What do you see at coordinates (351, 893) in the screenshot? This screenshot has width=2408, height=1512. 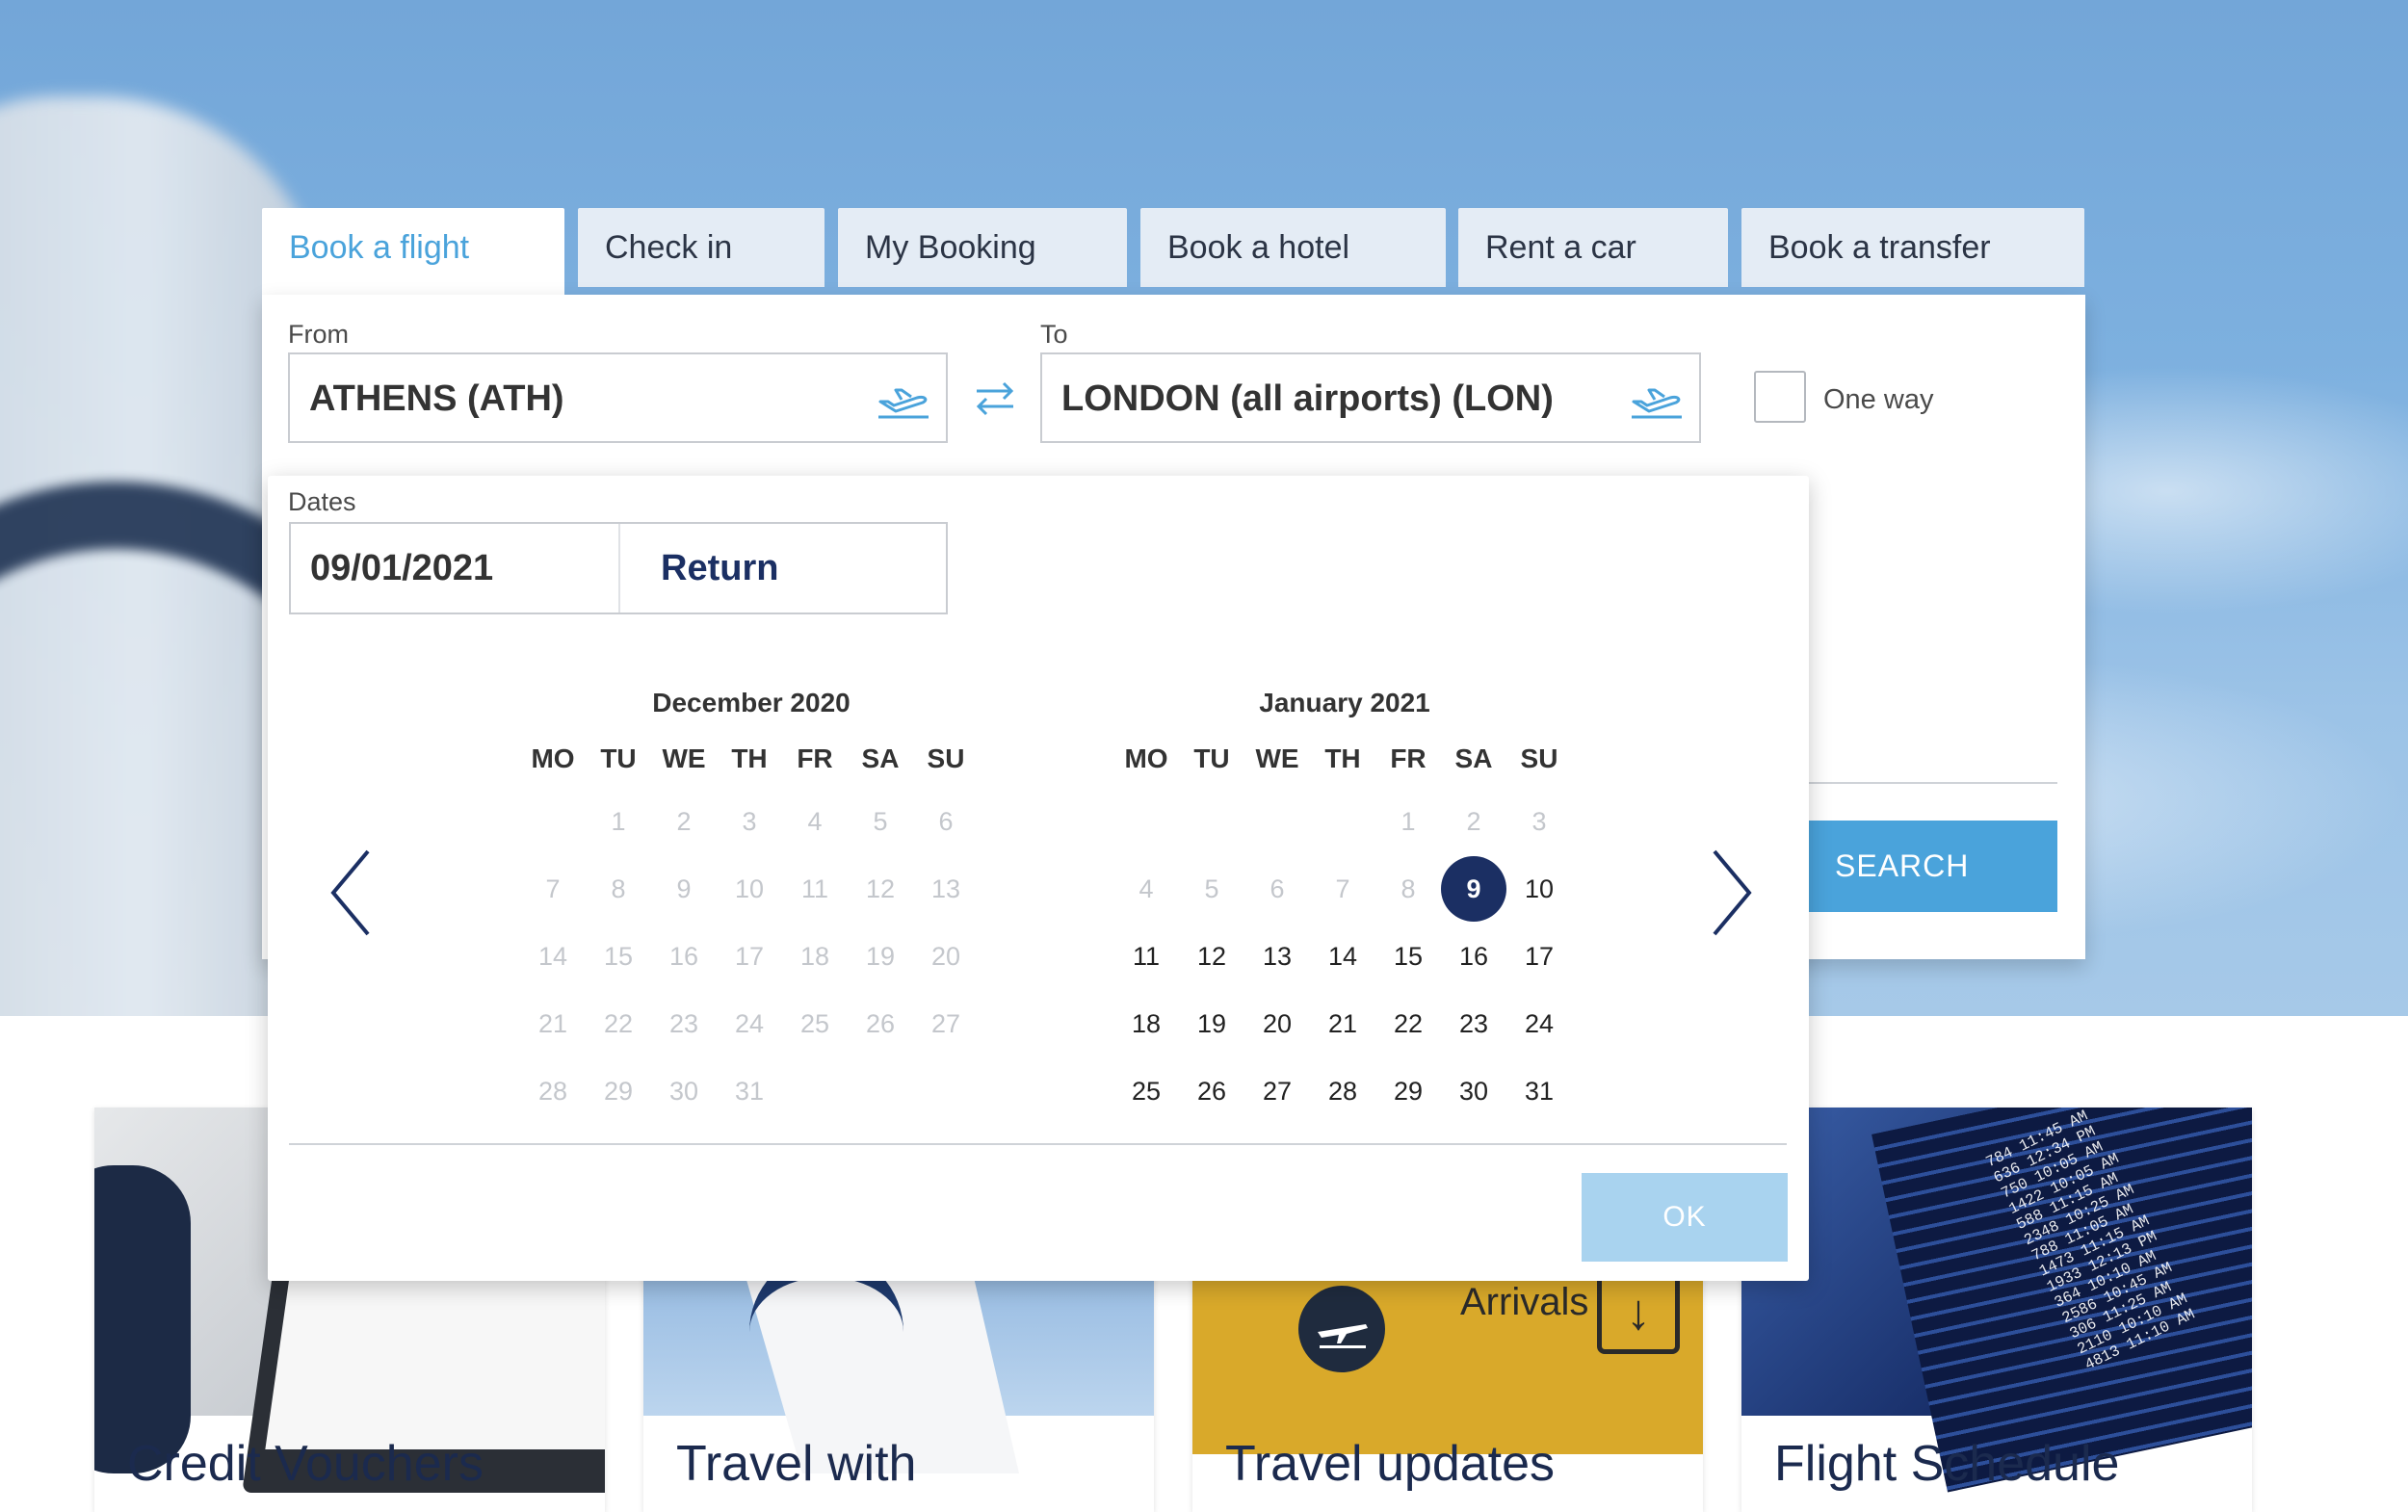 I see `chevron-left-icon` at bounding box center [351, 893].